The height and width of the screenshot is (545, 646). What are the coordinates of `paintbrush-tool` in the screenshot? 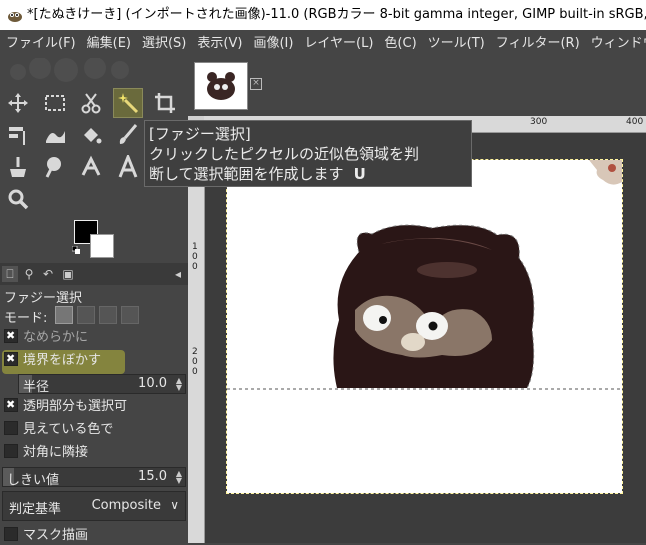 It's located at (128, 135).